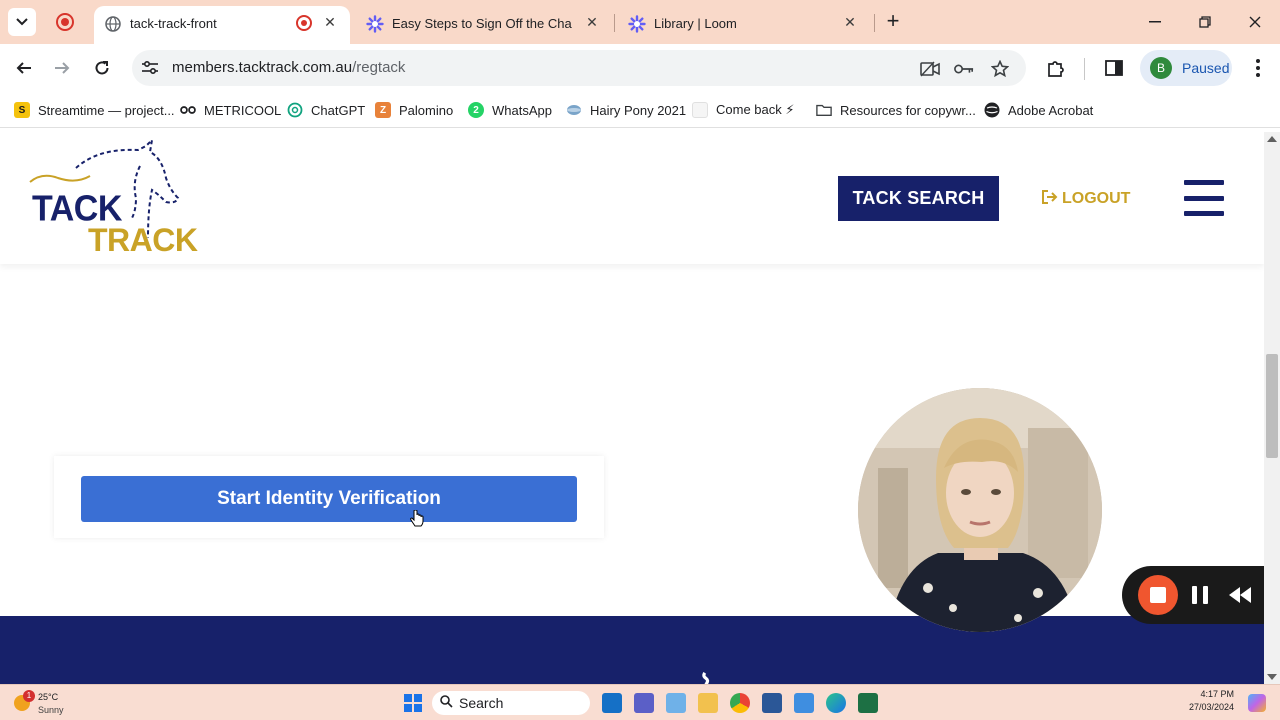  I want to click on bookmark-label: Palomino, so click(426, 110).